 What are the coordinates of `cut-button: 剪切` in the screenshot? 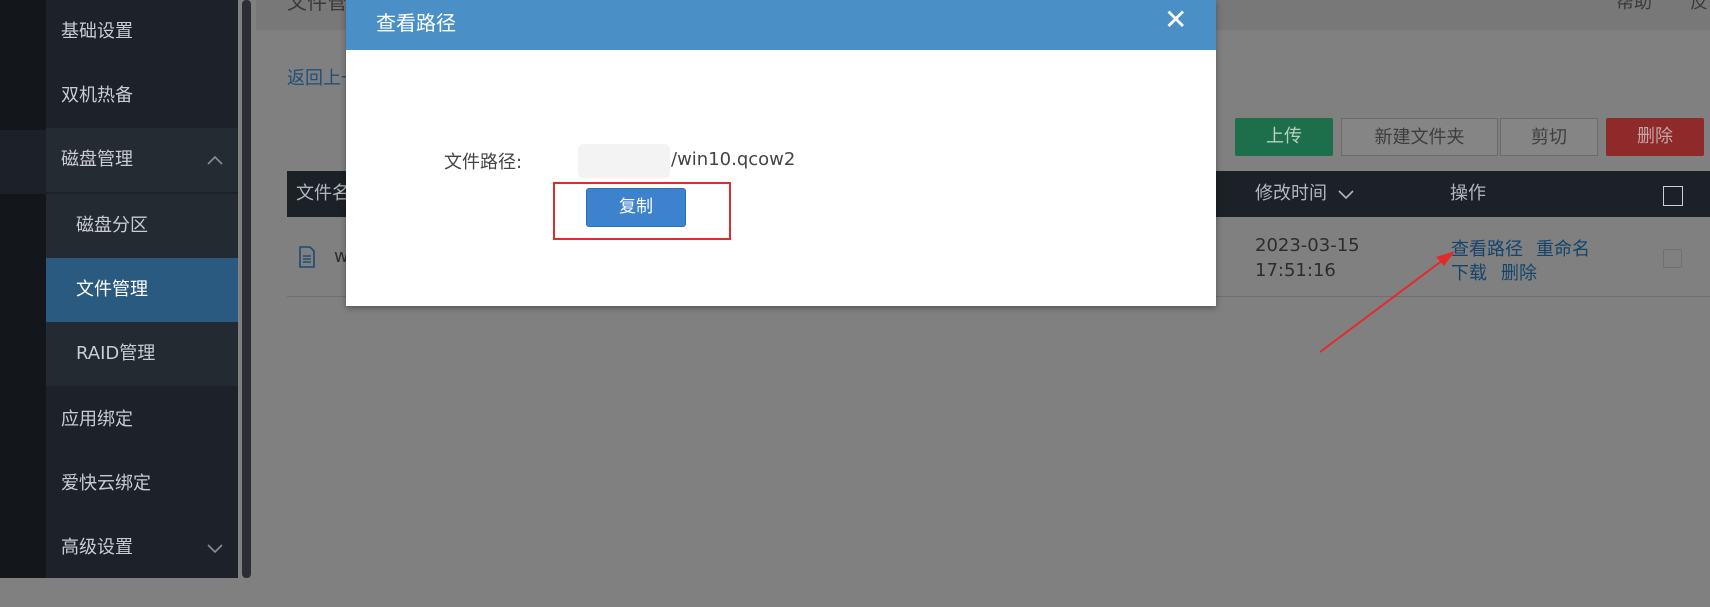 It's located at (1549, 137).